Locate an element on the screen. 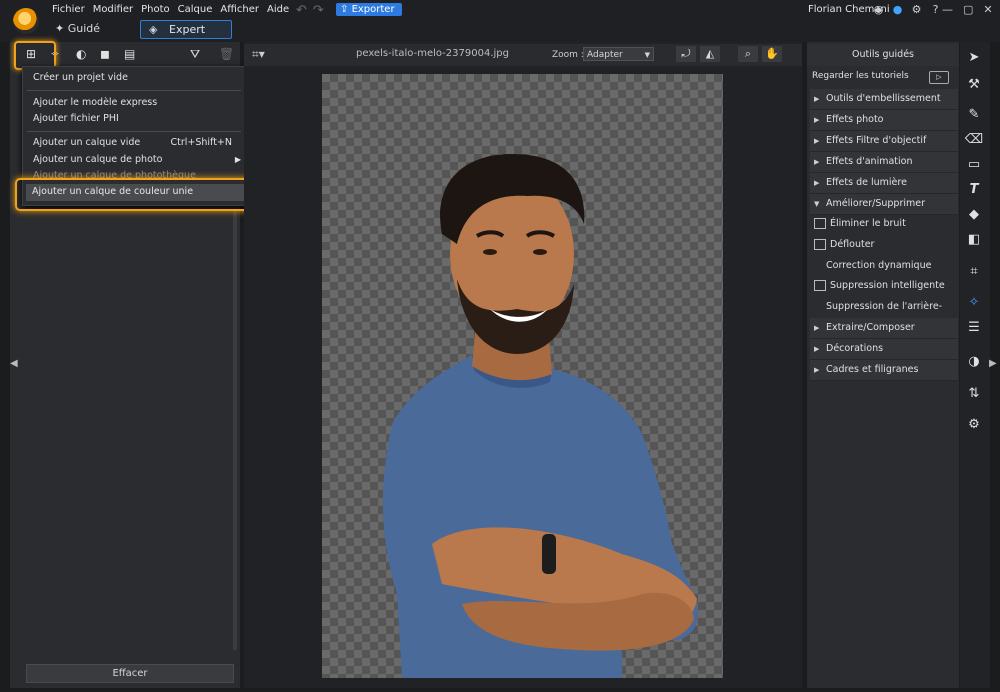 The width and height of the screenshot is (1000, 692). category-embellishment: ▶ Outils d'embellissement is located at coordinates (884, 99).